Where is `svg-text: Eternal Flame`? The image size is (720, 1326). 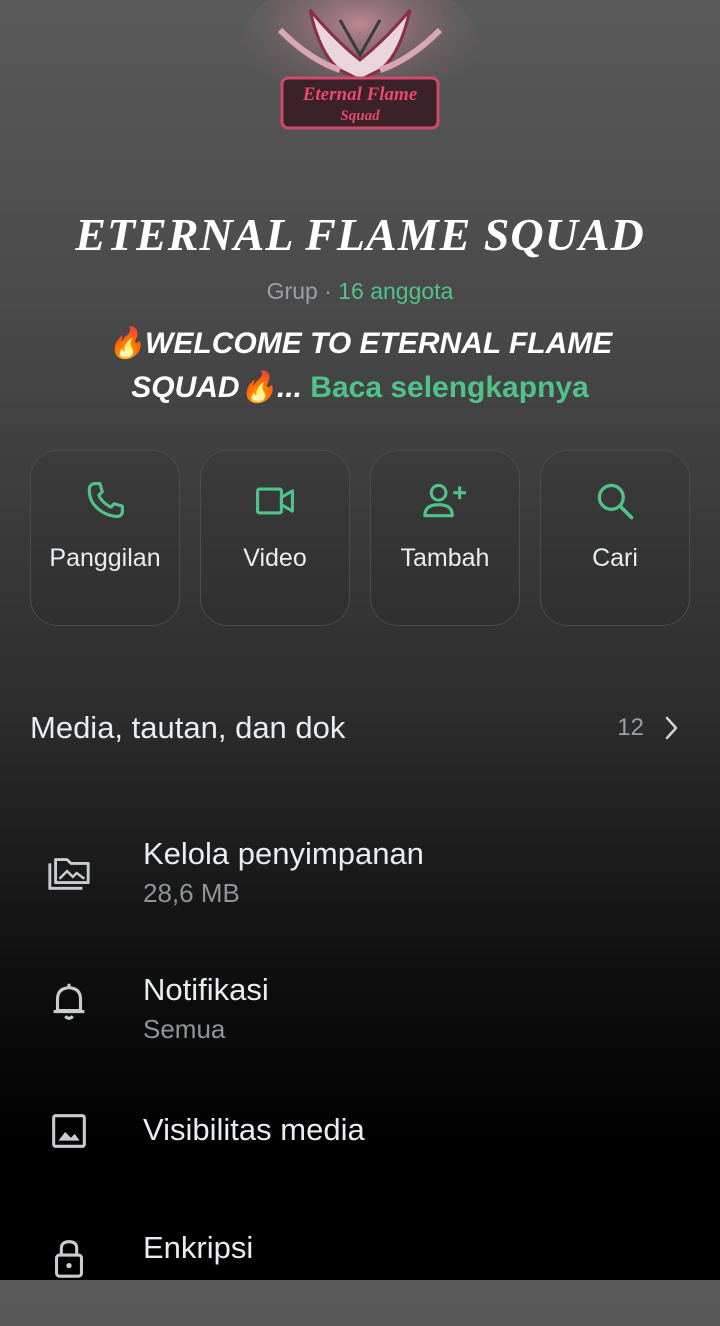 svg-text: Eternal Flame is located at coordinates (360, 94).